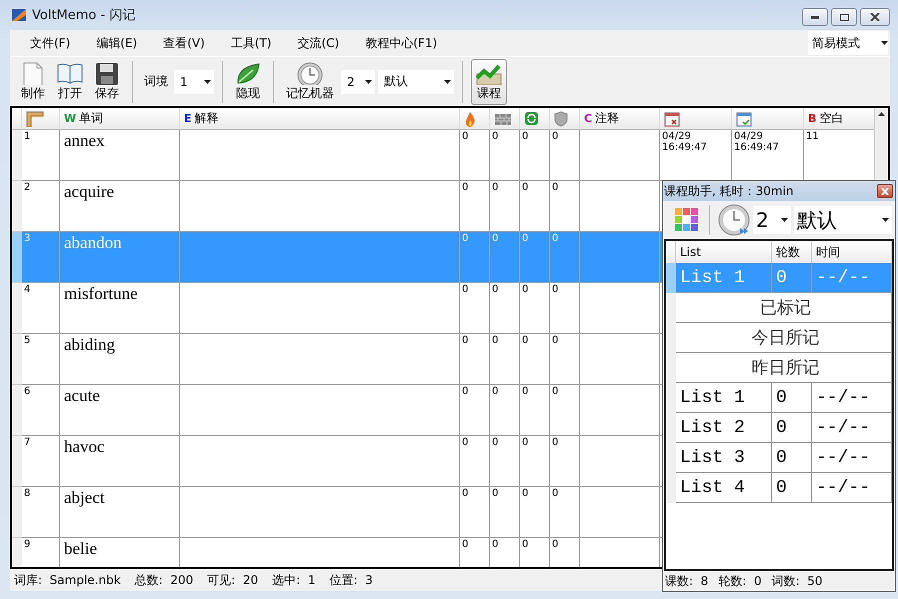  Describe the element at coordinates (840, 119) in the screenshot. I see `column-header: B 空白` at that location.